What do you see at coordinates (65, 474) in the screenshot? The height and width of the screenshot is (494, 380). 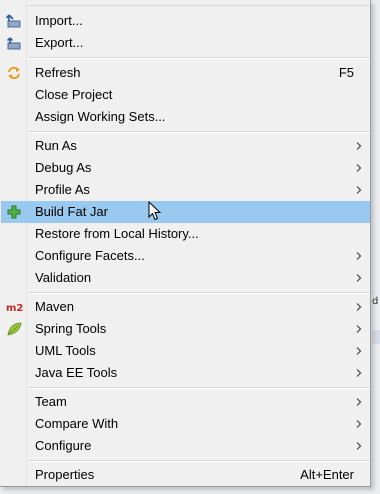 I see `menu-item-label: Properties` at bounding box center [65, 474].